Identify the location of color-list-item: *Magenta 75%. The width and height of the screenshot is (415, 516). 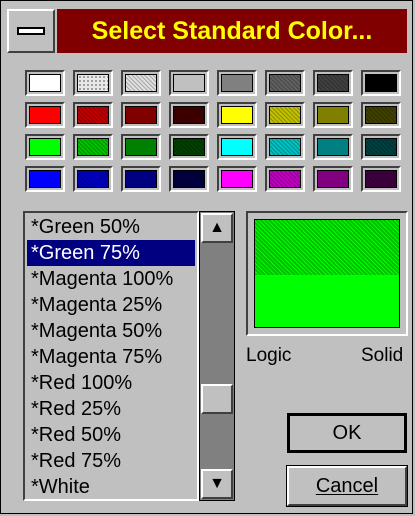
(111, 357).